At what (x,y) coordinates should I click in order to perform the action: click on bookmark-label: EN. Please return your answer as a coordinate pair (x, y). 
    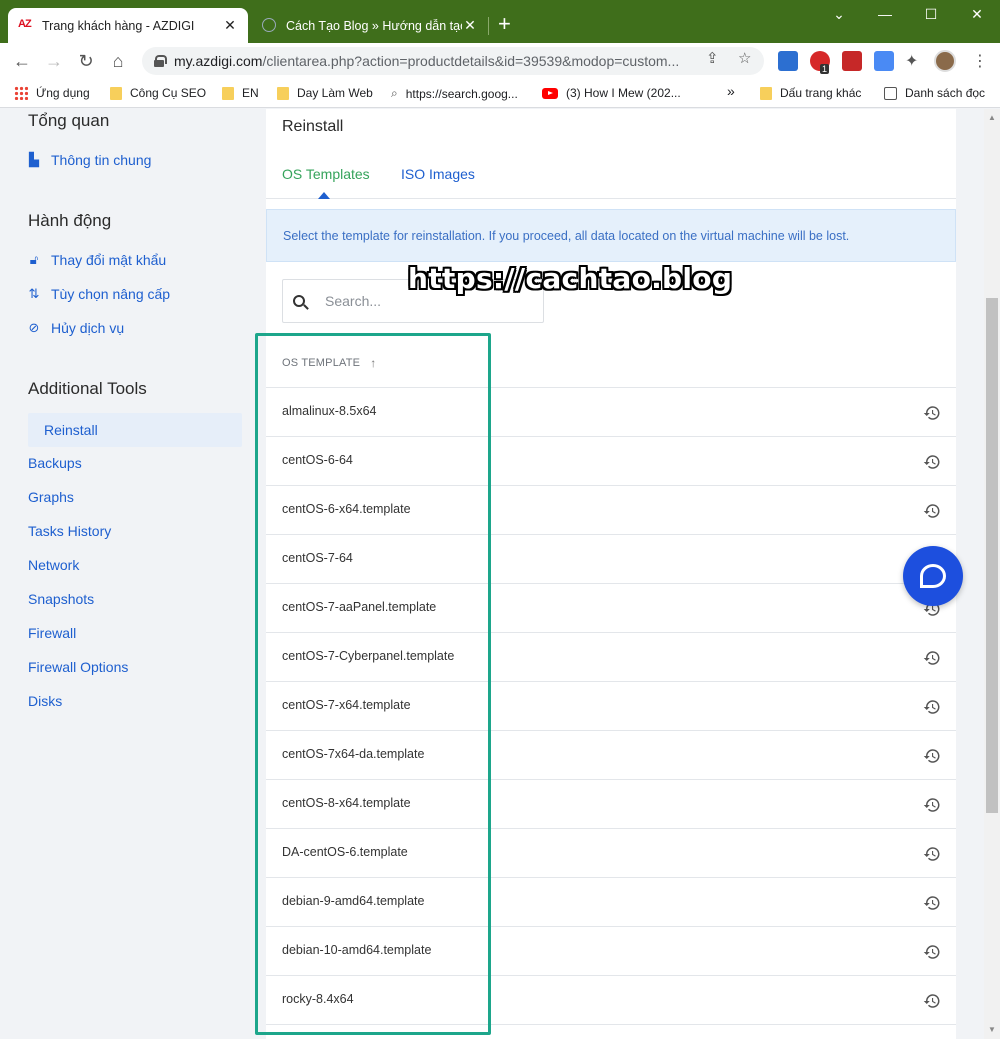
    Looking at the image, I should click on (250, 93).